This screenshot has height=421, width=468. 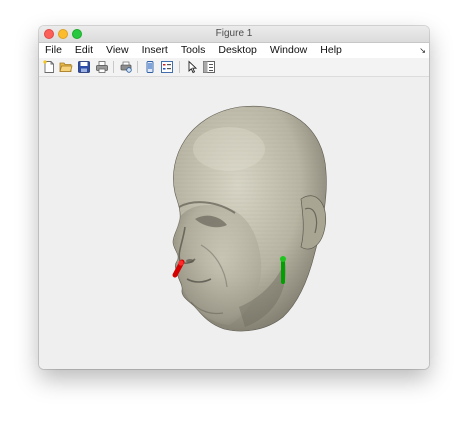 I want to click on link-plot-icon, so click(x=150, y=67).